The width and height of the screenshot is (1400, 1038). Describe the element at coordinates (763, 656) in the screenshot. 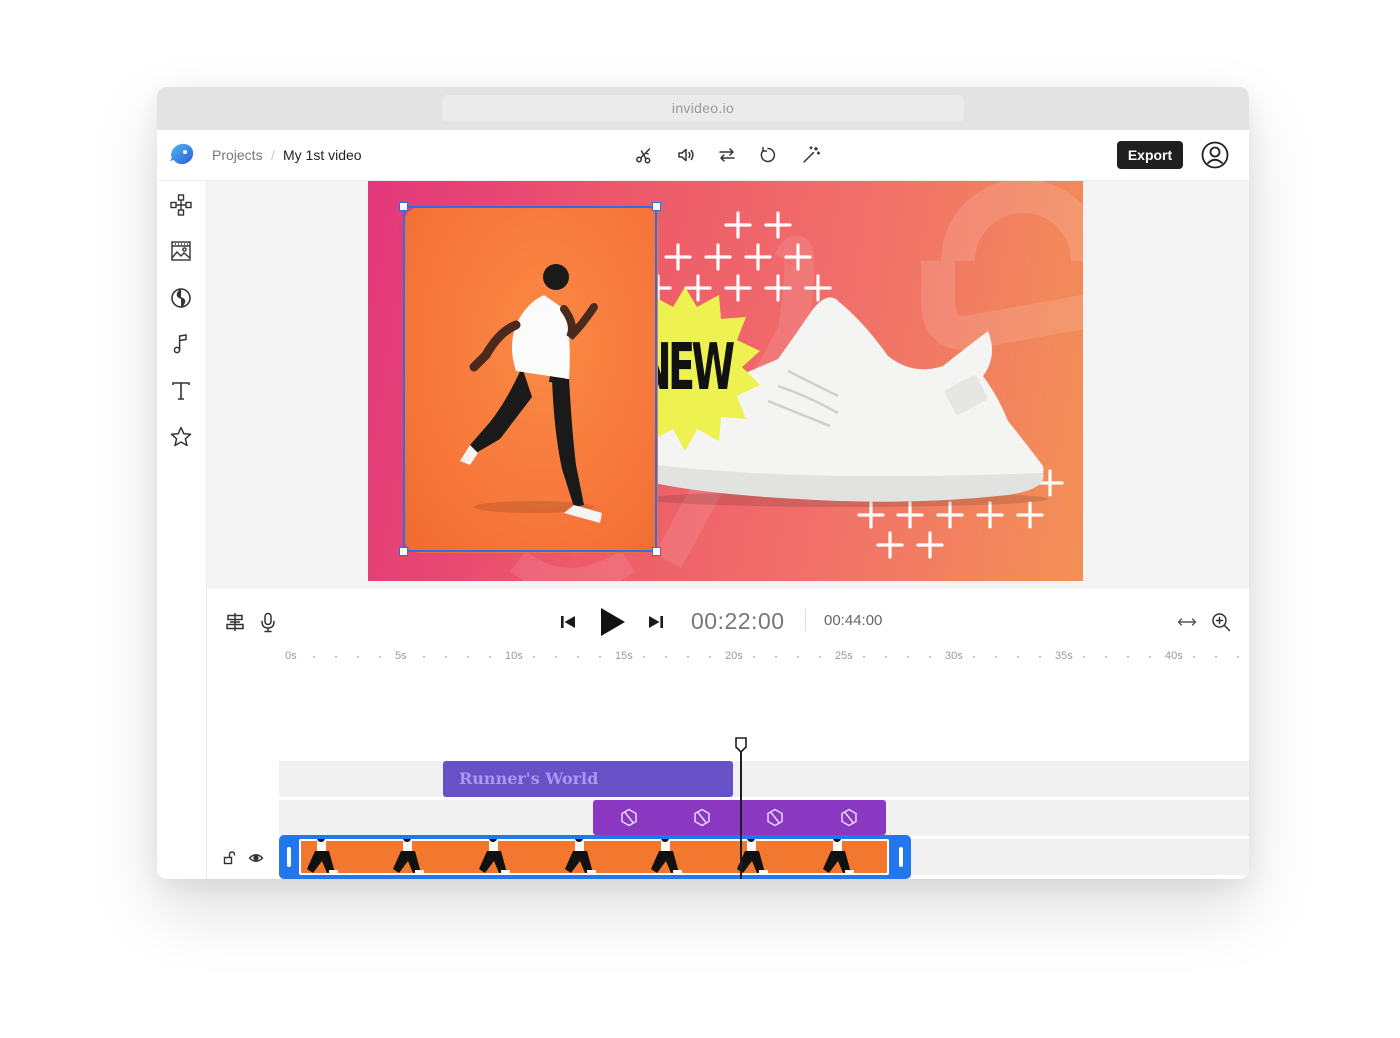

I see `timeline-ruler: 0s 5s 10s 15s 20s 25s 30s 35s 40s` at that location.